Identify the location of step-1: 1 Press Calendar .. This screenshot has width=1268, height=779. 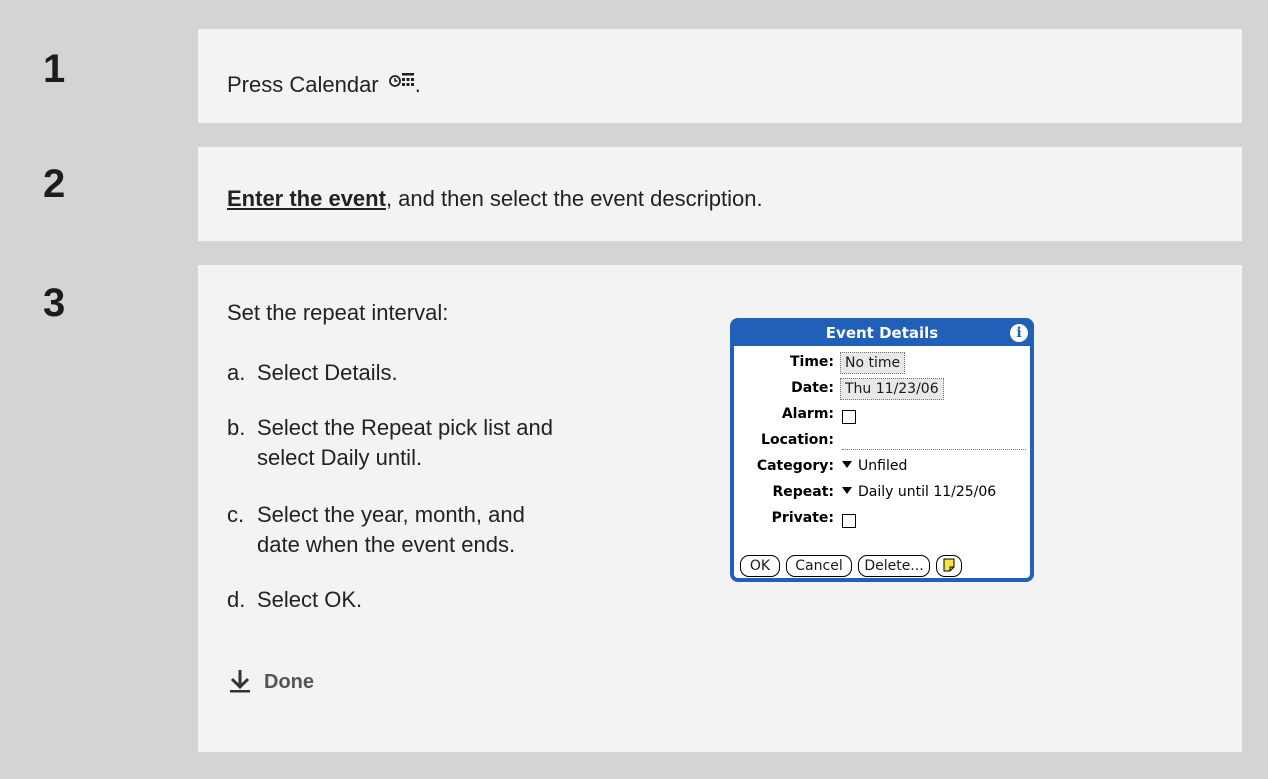
(636, 76).